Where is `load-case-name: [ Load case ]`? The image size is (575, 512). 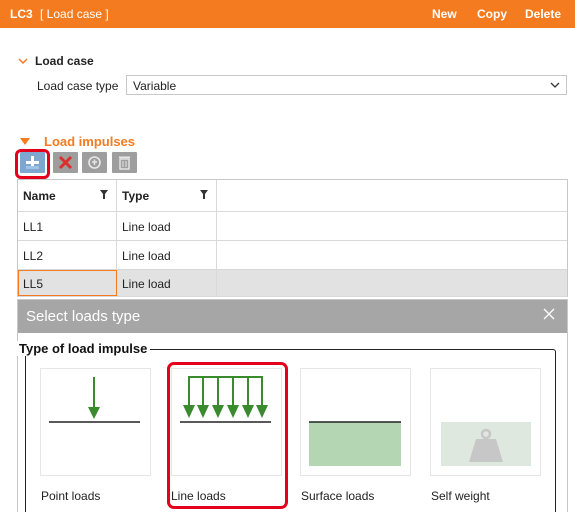
load-case-name: [ Load case ] is located at coordinates (74, 14).